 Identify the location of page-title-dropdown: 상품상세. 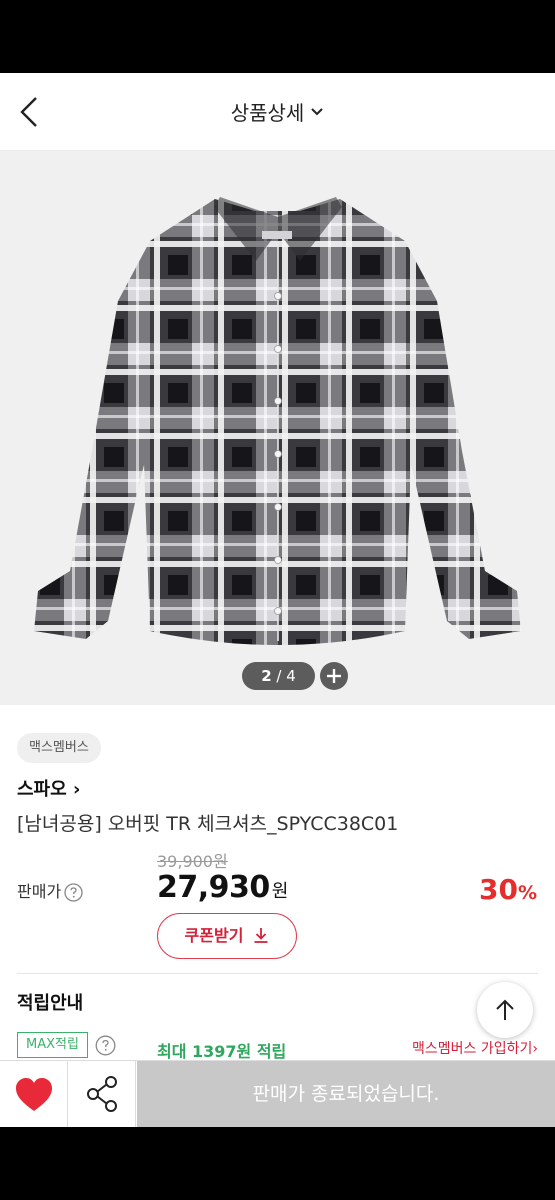
(277, 111).